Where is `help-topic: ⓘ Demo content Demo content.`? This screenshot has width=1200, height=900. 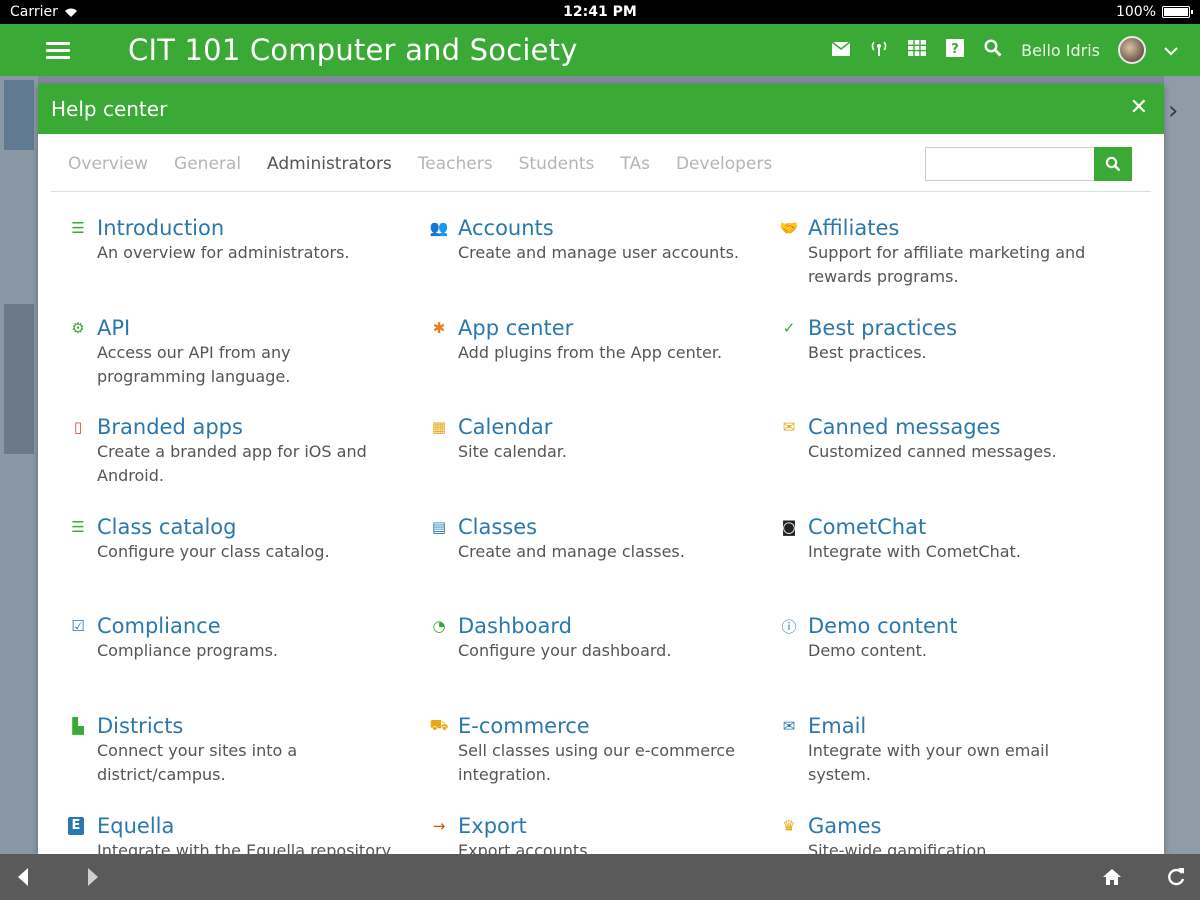
help-topic: ⓘ Demo content Demo content. is located at coordinates (944, 638).